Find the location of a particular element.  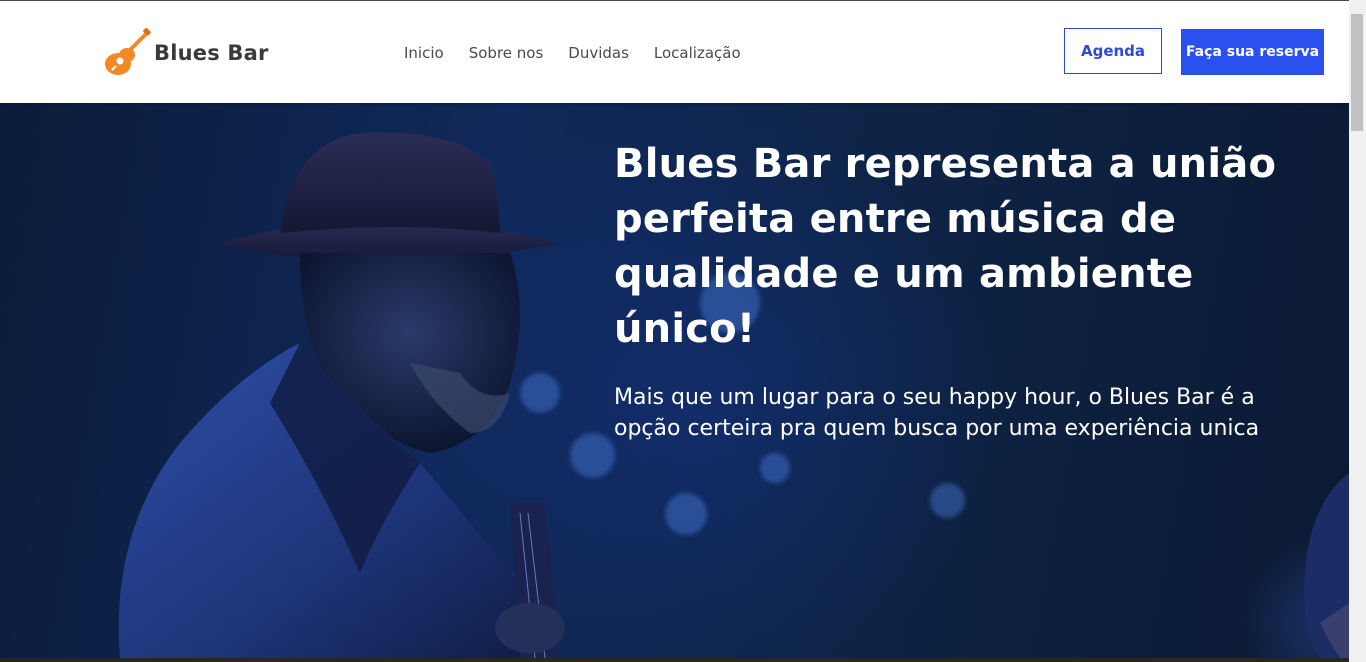

nav-link-localizacao: Localização is located at coordinates (697, 53).